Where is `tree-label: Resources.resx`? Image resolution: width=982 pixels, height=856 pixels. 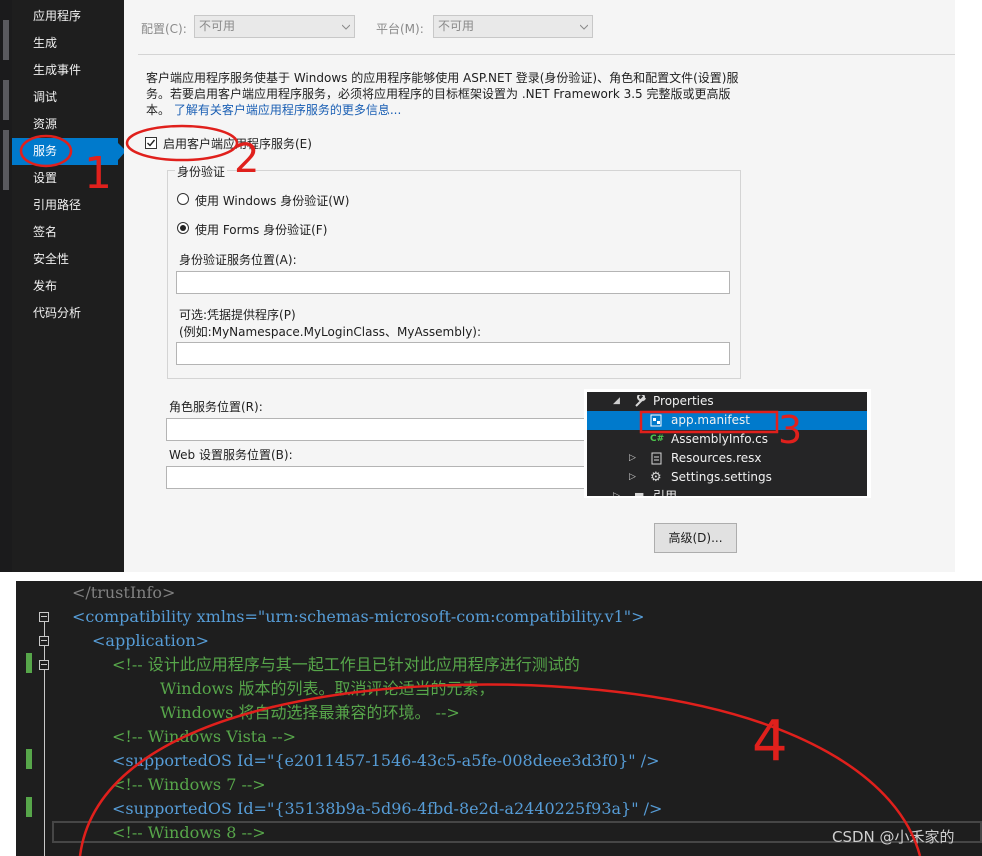
tree-label: Resources.resx is located at coordinates (716, 458).